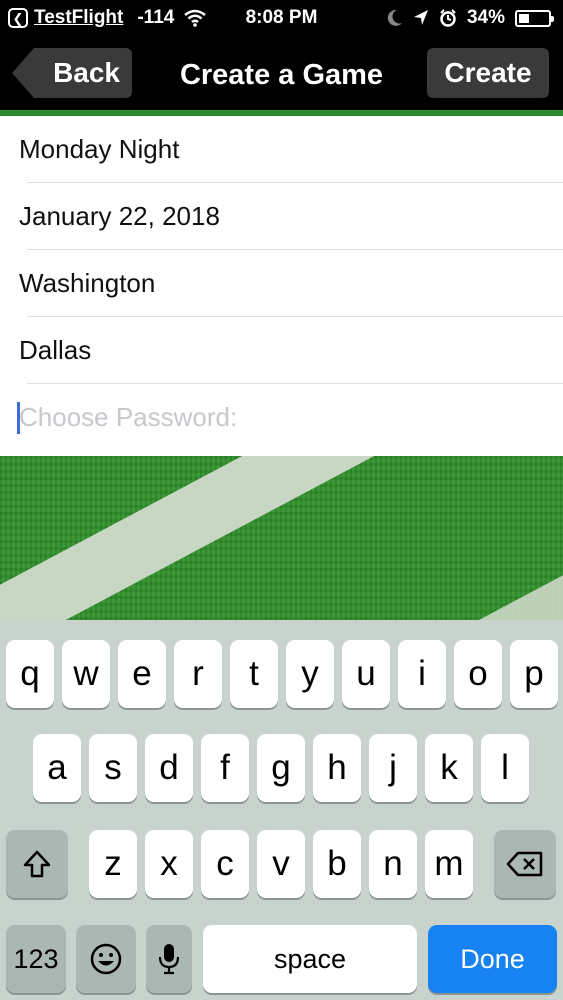  Describe the element at coordinates (337, 768) in the screenshot. I see `key-h: h` at that location.